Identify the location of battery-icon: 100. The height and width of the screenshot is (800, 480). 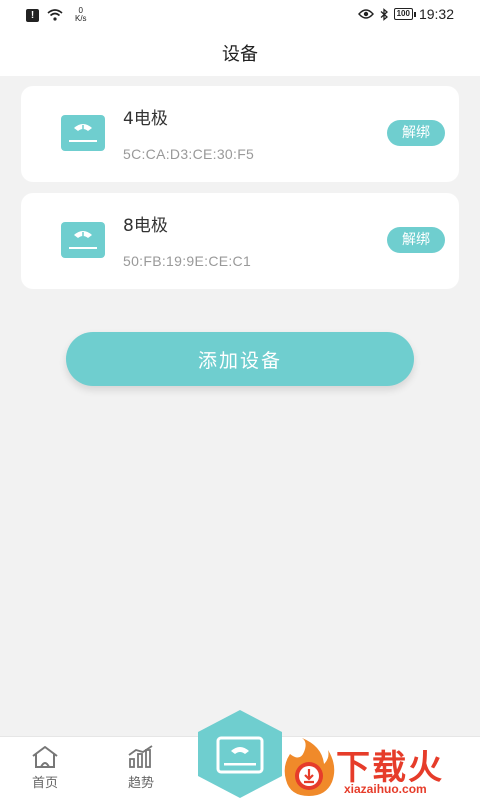
(405, 14).